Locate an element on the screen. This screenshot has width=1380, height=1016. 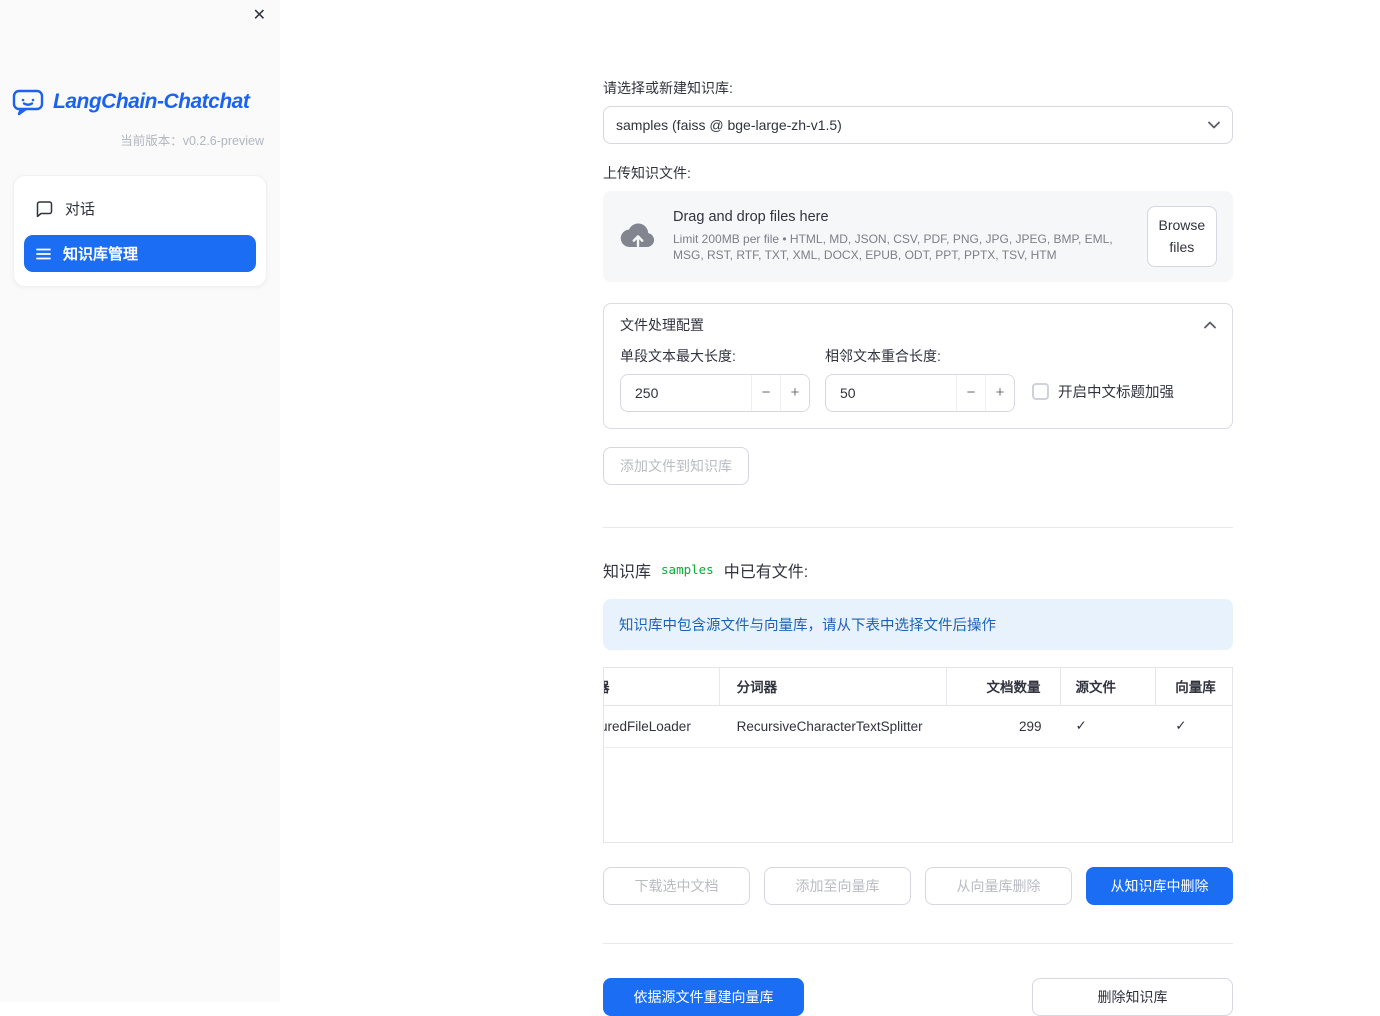
column-header-source-file: 源文件 is located at coordinates (1109, 686).